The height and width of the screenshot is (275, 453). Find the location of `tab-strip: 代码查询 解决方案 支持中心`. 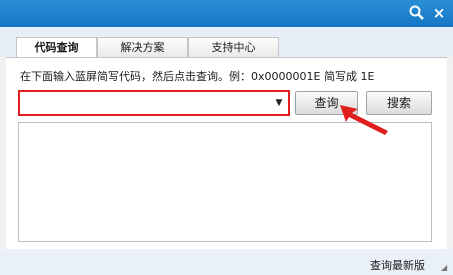

tab-strip: 代码查询 解决方案 支持中心 is located at coordinates (226, 43).